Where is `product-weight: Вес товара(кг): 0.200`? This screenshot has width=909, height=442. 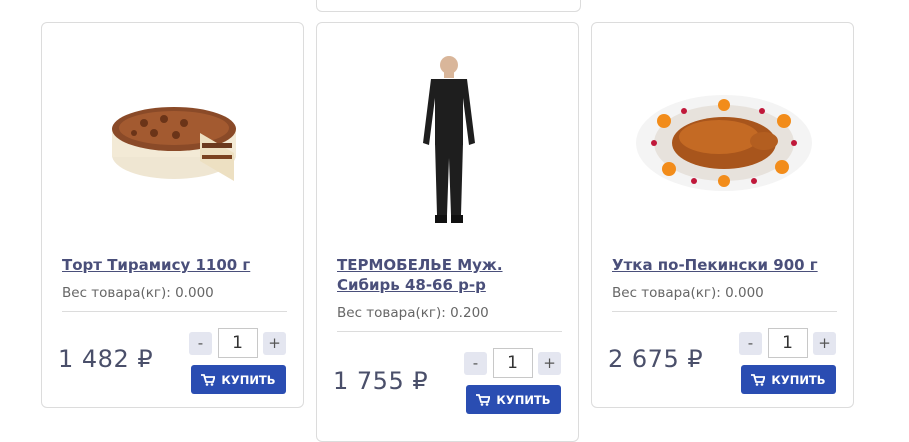 product-weight: Вес товара(кг): 0.200 is located at coordinates (413, 313).